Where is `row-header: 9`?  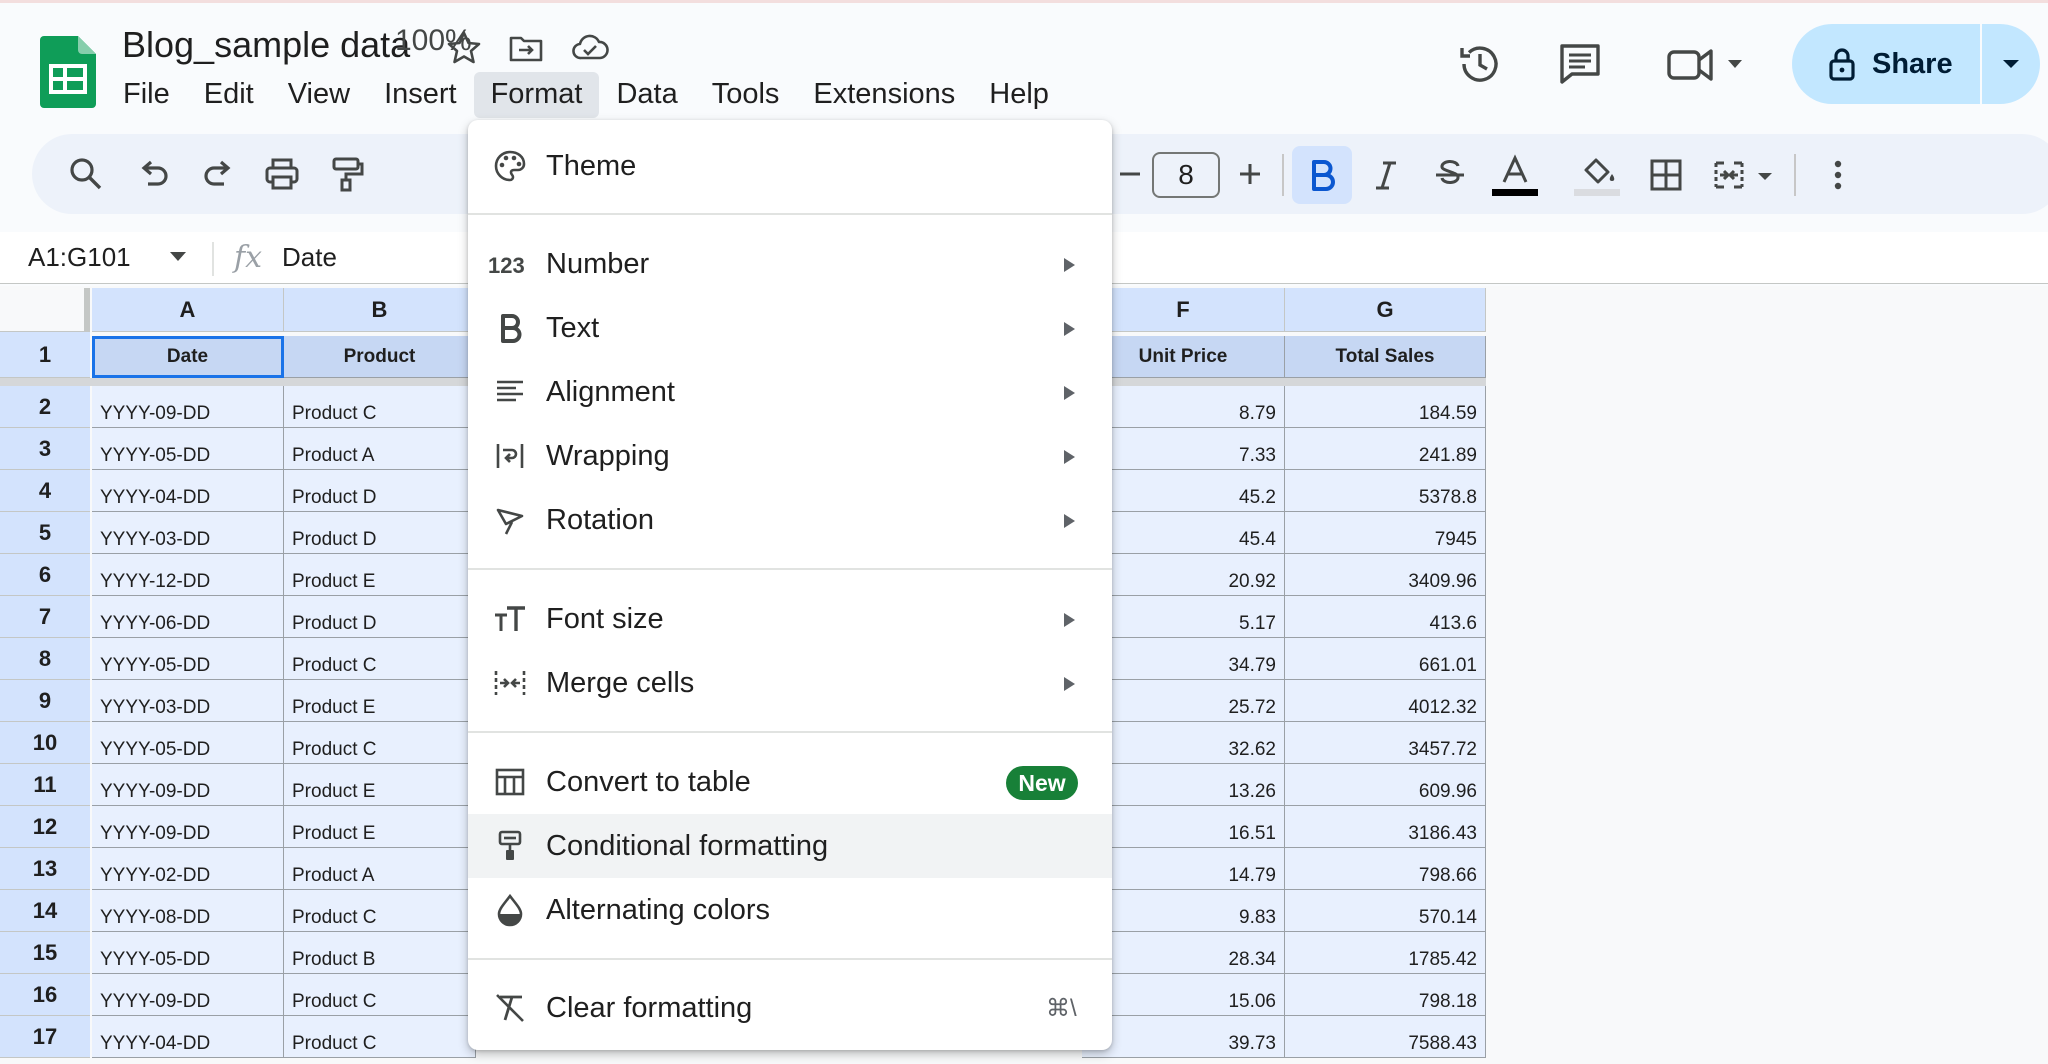
row-header: 9 is located at coordinates (45, 701).